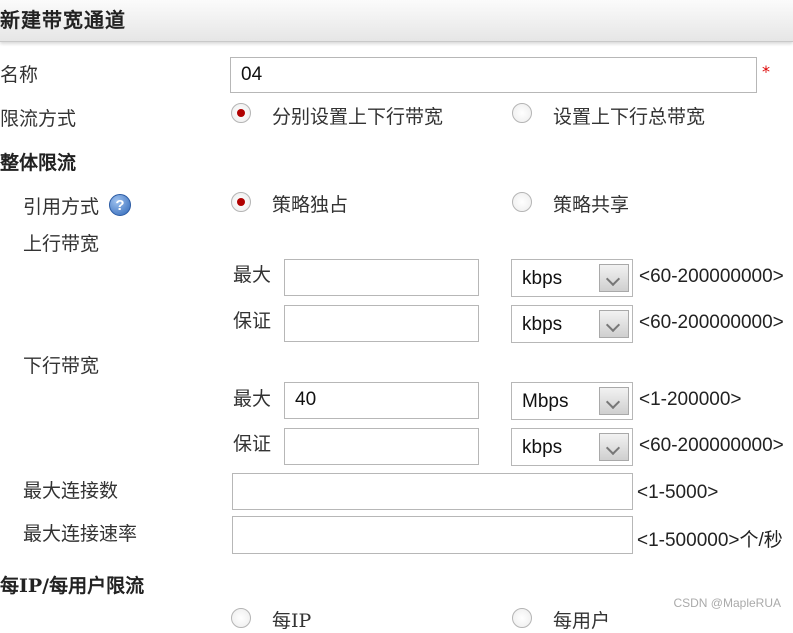 The height and width of the screenshot is (633, 793). Describe the element at coordinates (252, 275) in the screenshot. I see `upstream-max-label: 最大` at that location.